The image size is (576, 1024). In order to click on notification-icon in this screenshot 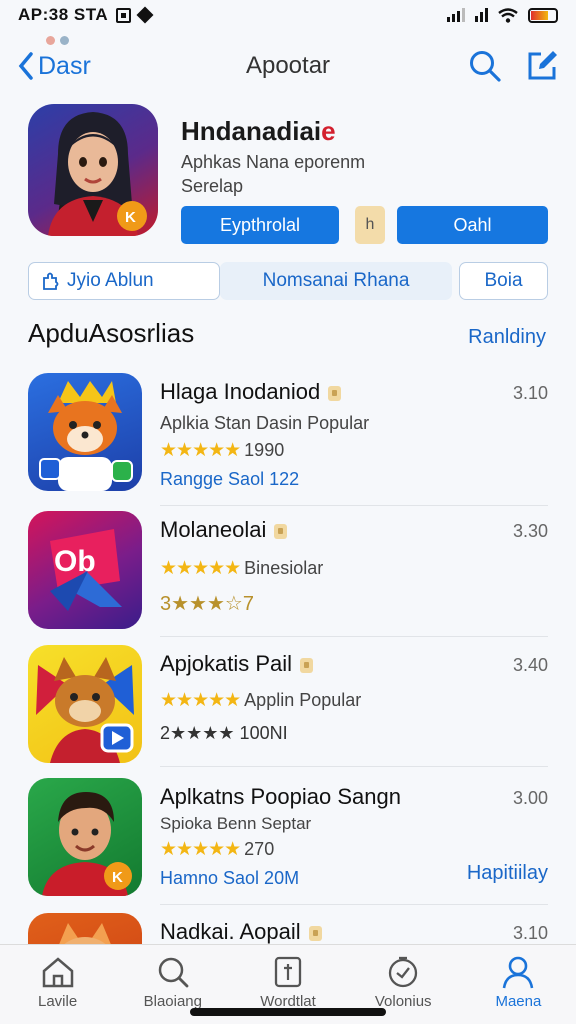, I will do `click(124, 15)`.